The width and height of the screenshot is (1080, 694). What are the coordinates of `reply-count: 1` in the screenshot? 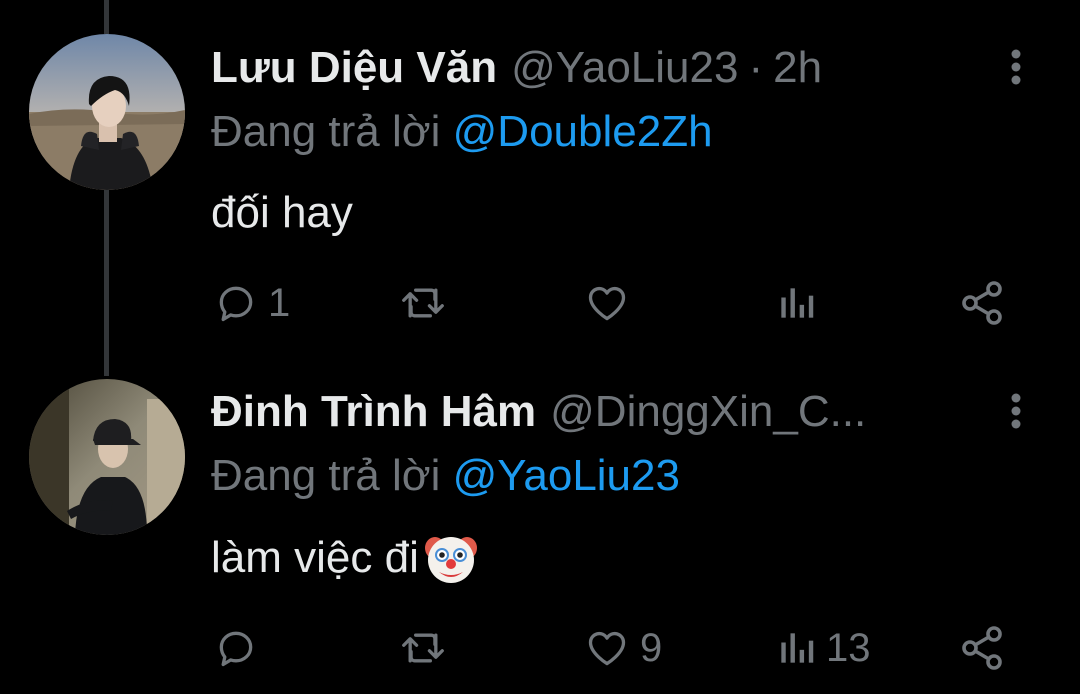 It's located at (279, 302).